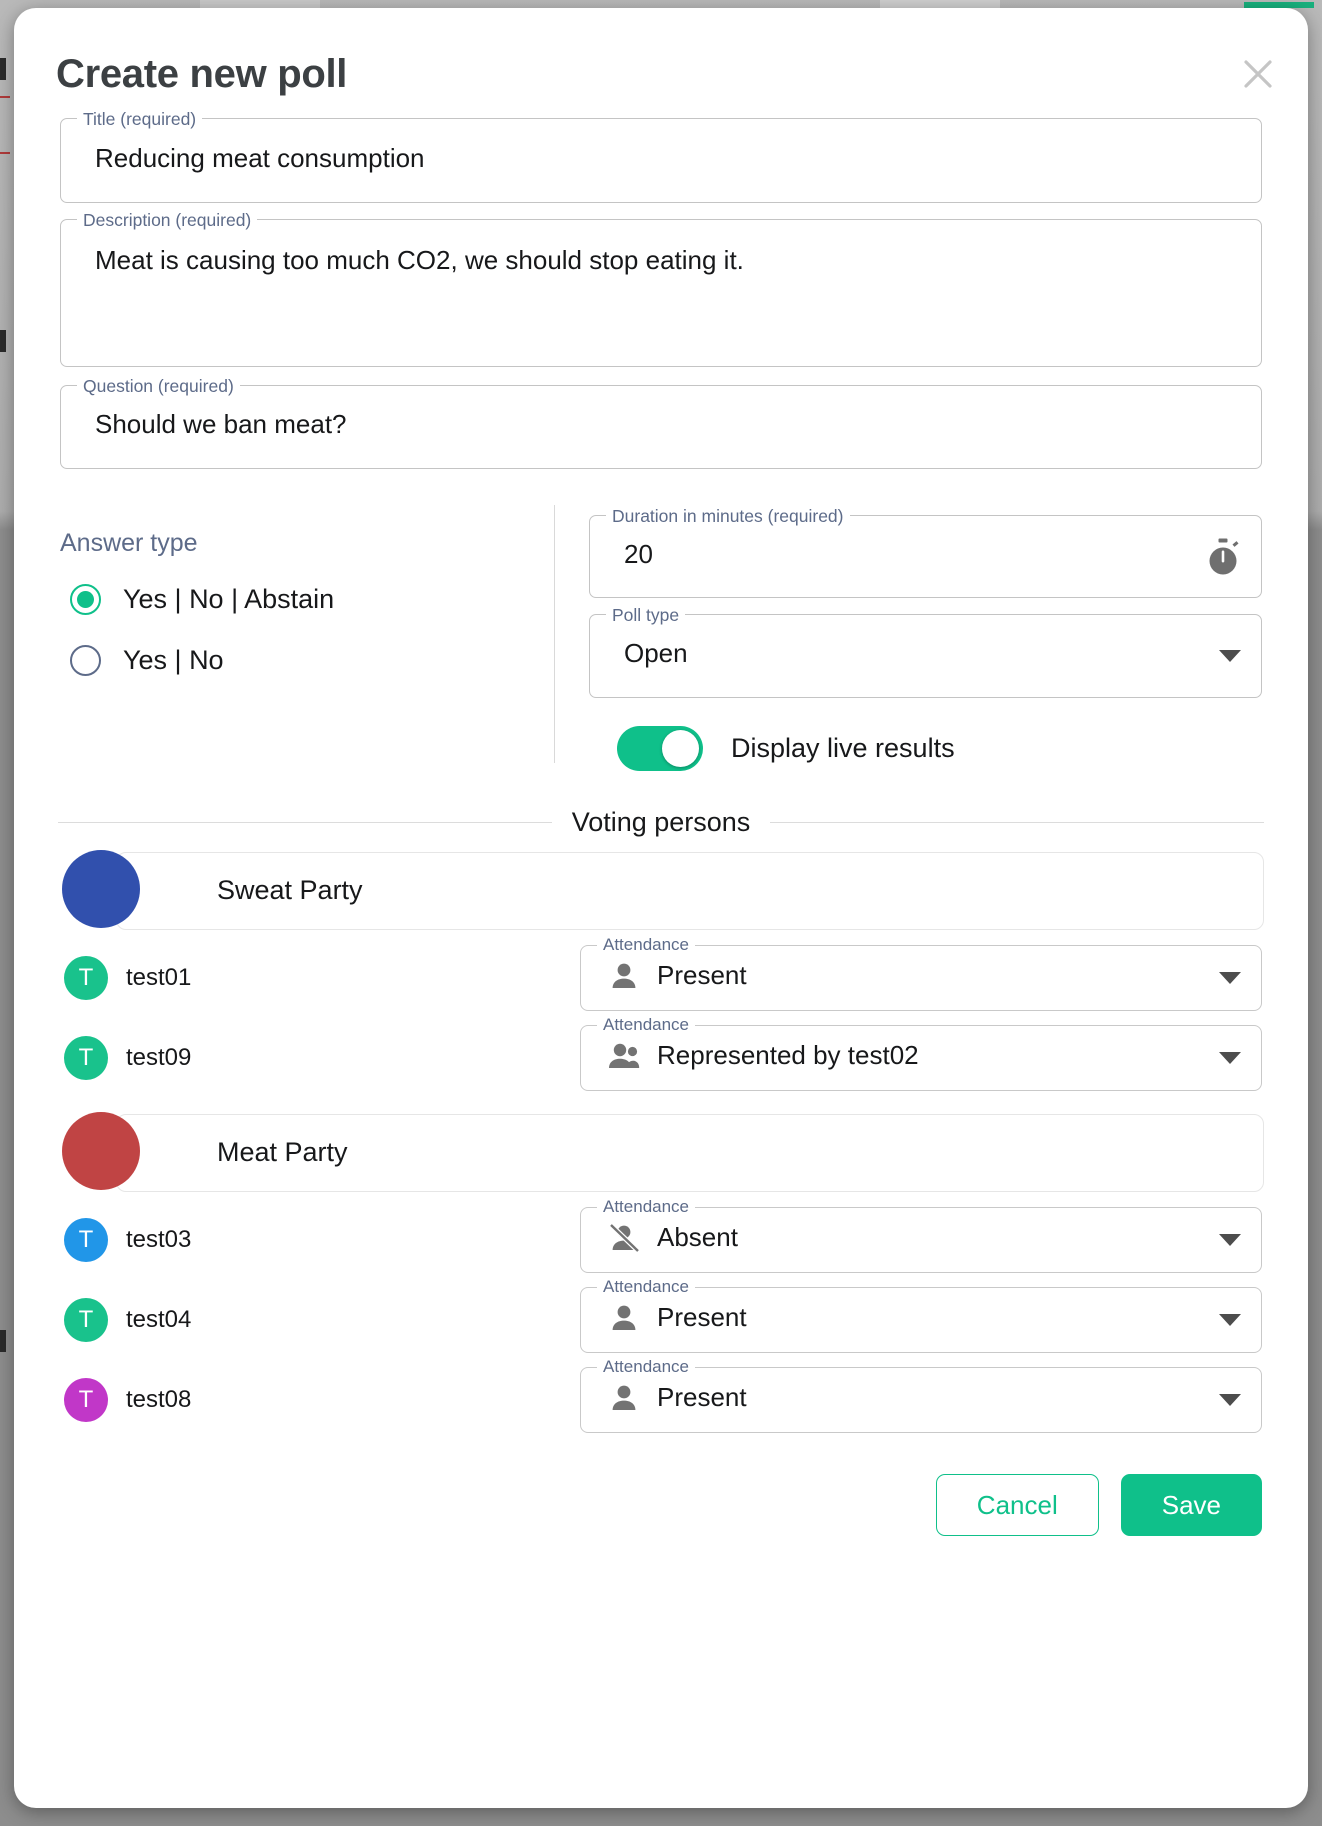  Describe the element at coordinates (925, 555) in the screenshot. I see `duration-input: 20` at that location.